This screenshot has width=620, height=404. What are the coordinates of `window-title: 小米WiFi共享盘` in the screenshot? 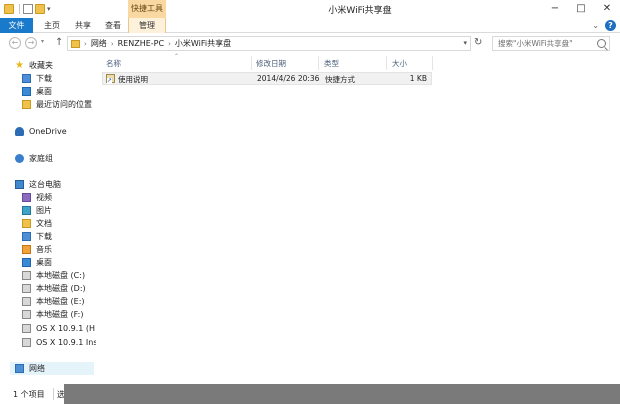 It's located at (360, 11).